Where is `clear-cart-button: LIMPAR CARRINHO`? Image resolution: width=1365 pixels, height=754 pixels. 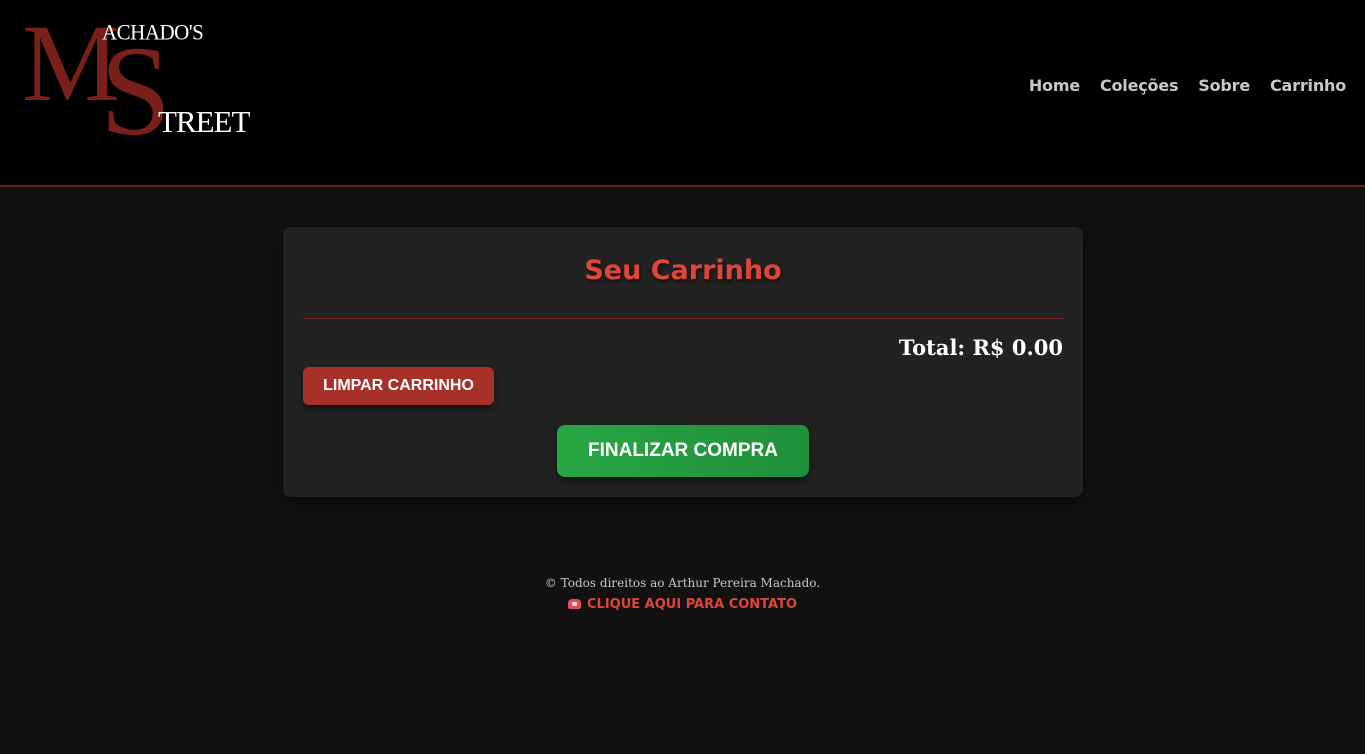 clear-cart-button: LIMPAR CARRINHO is located at coordinates (398, 386).